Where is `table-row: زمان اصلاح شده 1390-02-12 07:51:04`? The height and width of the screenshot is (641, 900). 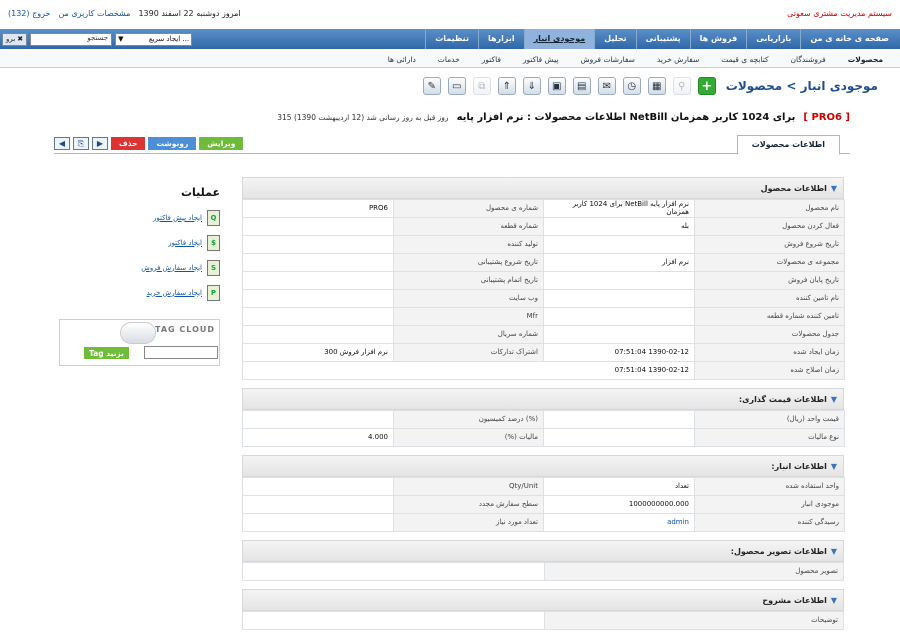 table-row: زمان اصلاح شده 1390-02-12 07:51:04 is located at coordinates (543, 370).